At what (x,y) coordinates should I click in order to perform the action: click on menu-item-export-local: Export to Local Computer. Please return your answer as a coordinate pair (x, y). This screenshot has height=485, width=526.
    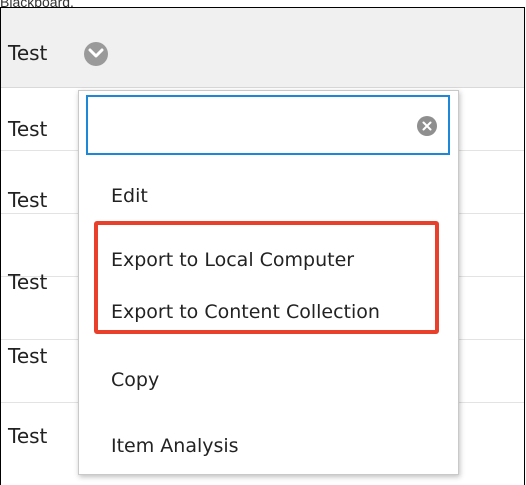
    Looking at the image, I should click on (232, 260).